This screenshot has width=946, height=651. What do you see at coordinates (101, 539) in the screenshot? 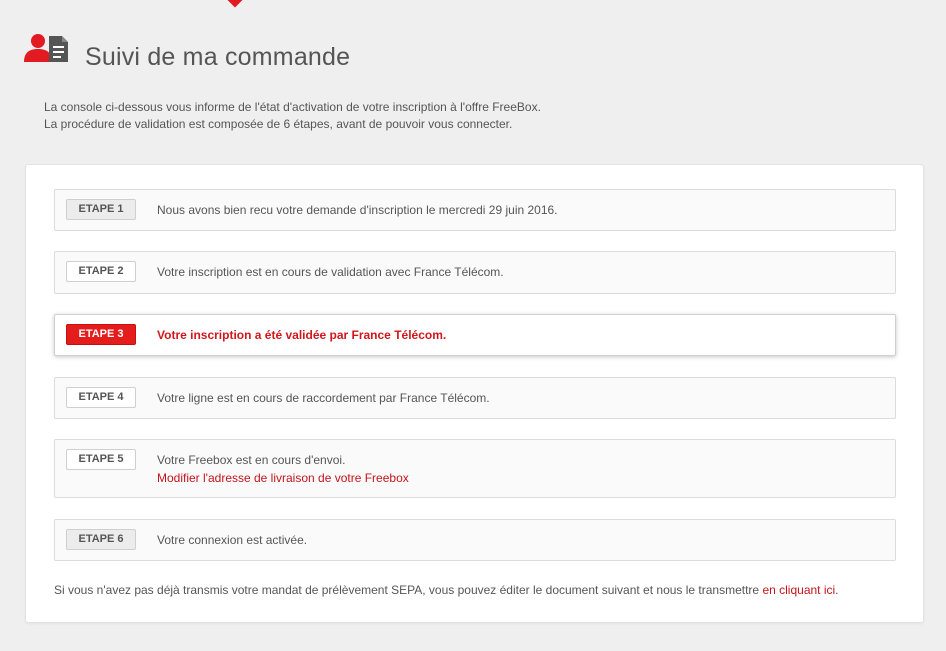
I see `step-badge: ETAPE 6` at bounding box center [101, 539].